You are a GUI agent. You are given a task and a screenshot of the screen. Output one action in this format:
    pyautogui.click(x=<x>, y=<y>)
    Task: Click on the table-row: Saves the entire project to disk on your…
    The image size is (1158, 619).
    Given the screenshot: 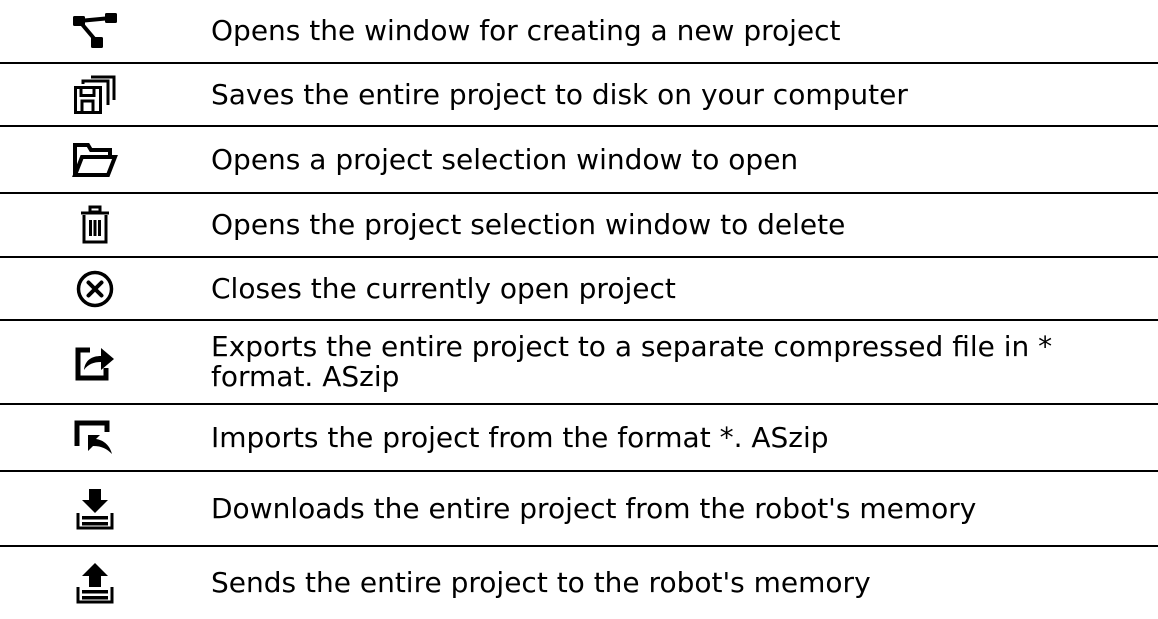 What is the action you would take?
    pyautogui.click(x=579, y=95)
    